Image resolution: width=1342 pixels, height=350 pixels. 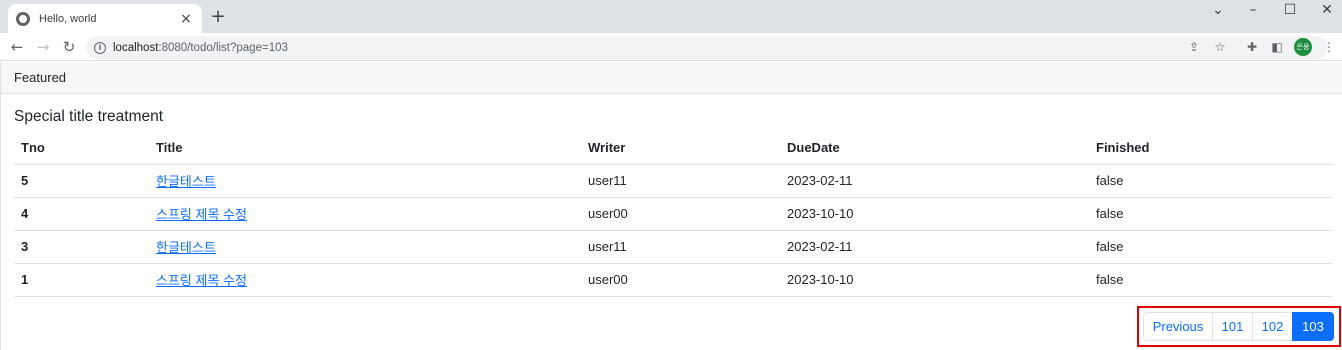 I want to click on globe-icon, so click(x=23, y=18).